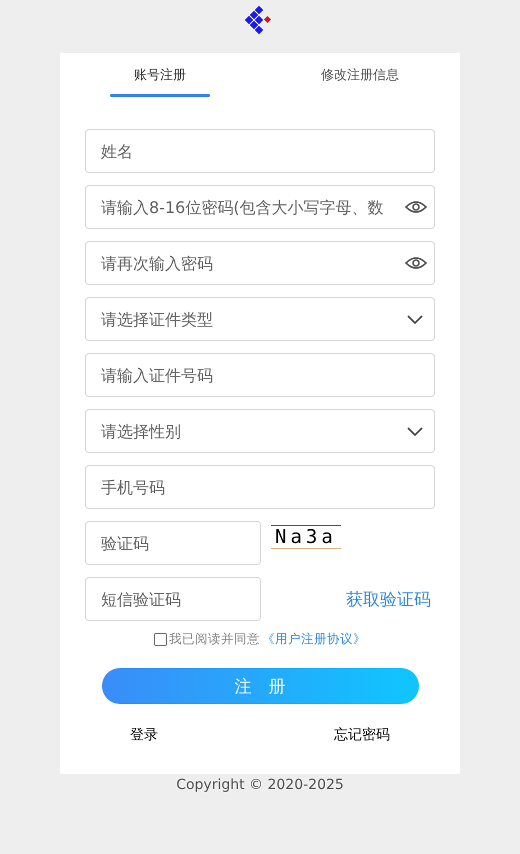 The image size is (520, 854). Describe the element at coordinates (173, 543) in the screenshot. I see `input-field: 验证码` at that location.